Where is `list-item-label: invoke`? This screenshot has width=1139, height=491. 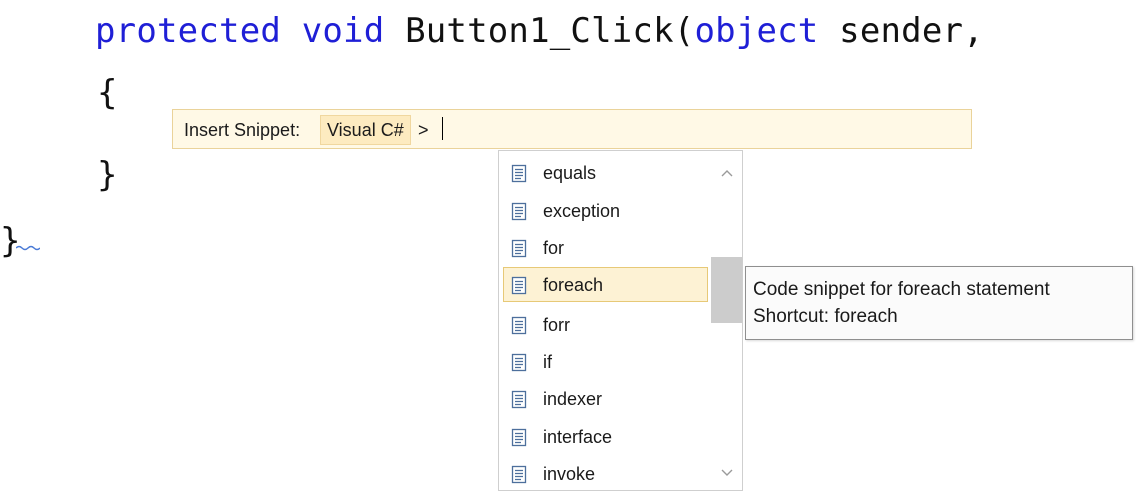 list-item-label: invoke is located at coordinates (569, 474).